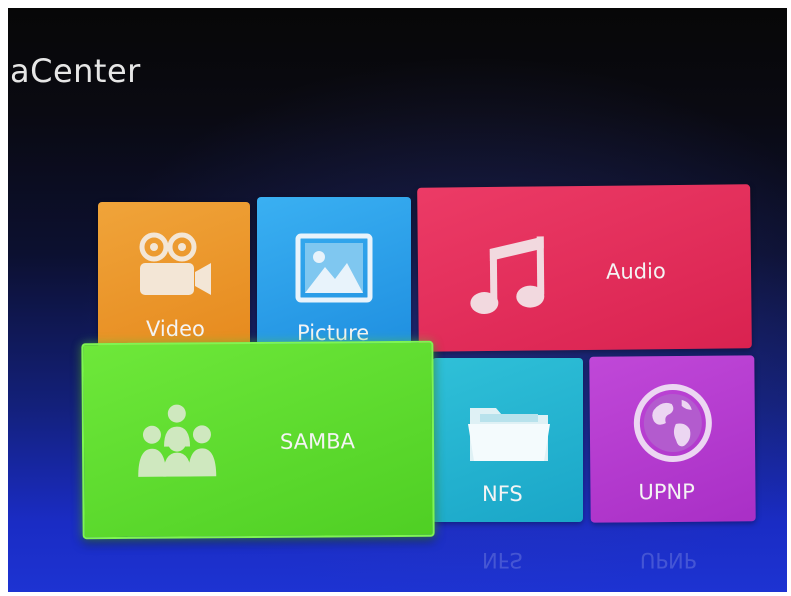 The width and height of the screenshot is (791, 596). I want to click on upnp-tile: UPNP, so click(672, 439).